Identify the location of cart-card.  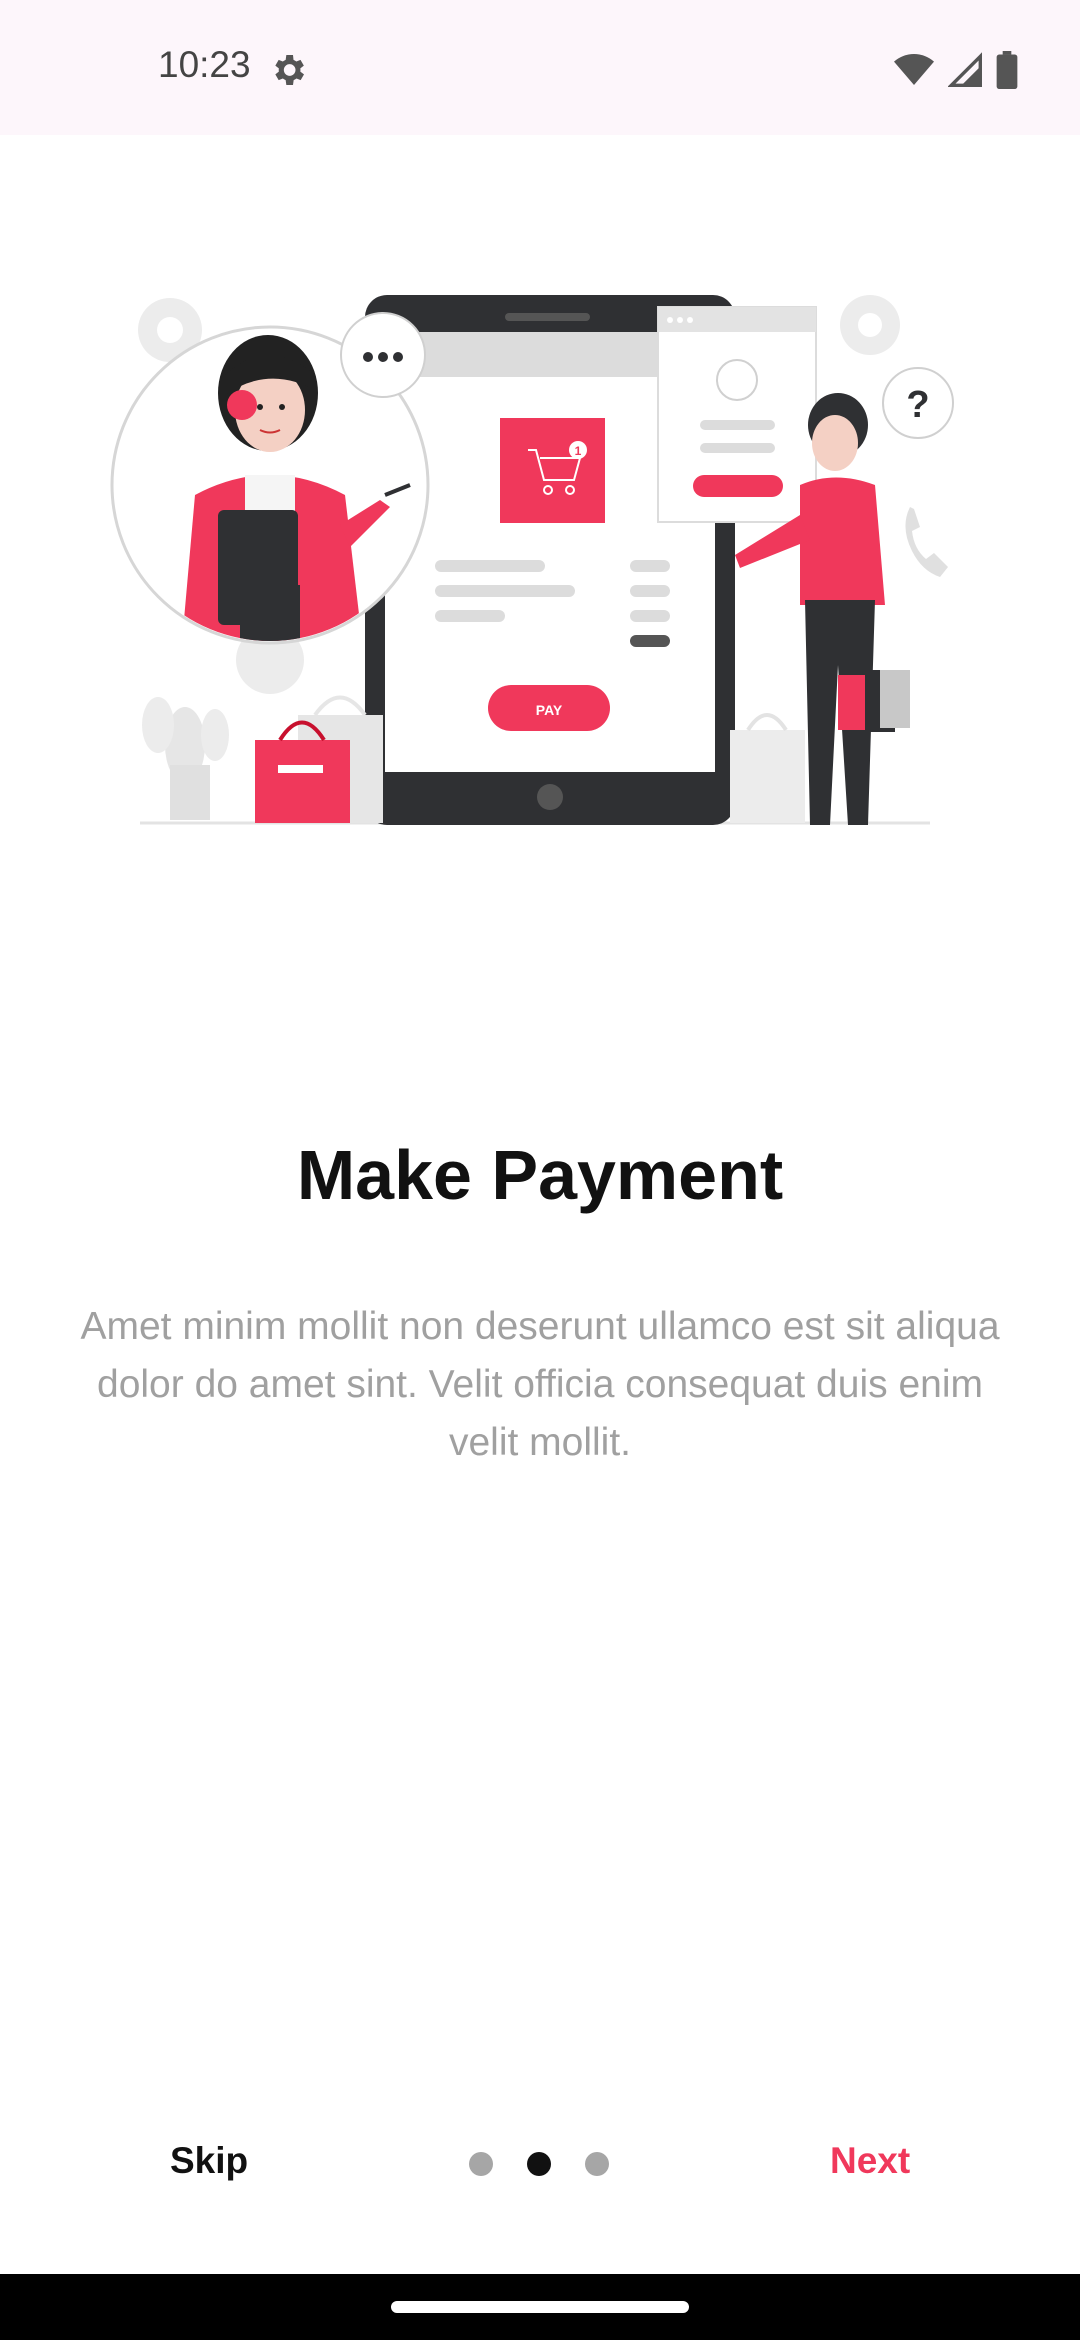
(552, 470).